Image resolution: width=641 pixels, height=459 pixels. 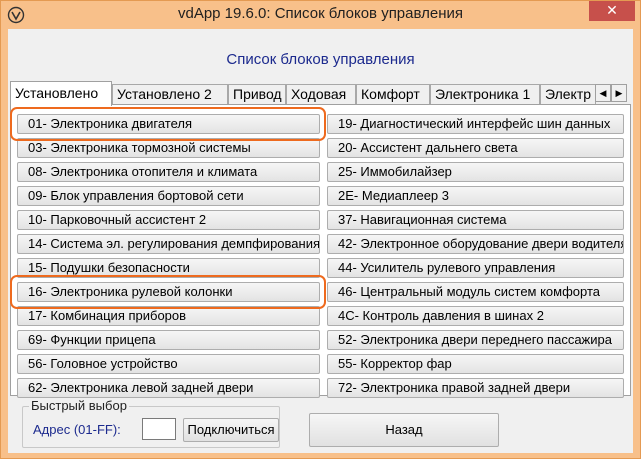 I want to click on address-label: Адрес (01-FF):, so click(x=77, y=429).